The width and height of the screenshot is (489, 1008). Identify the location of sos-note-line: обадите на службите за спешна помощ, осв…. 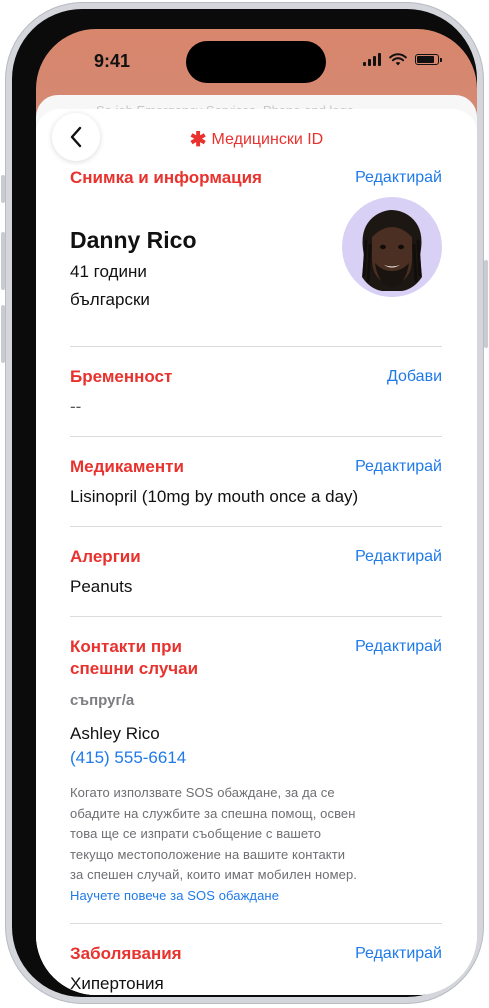
(213, 813).